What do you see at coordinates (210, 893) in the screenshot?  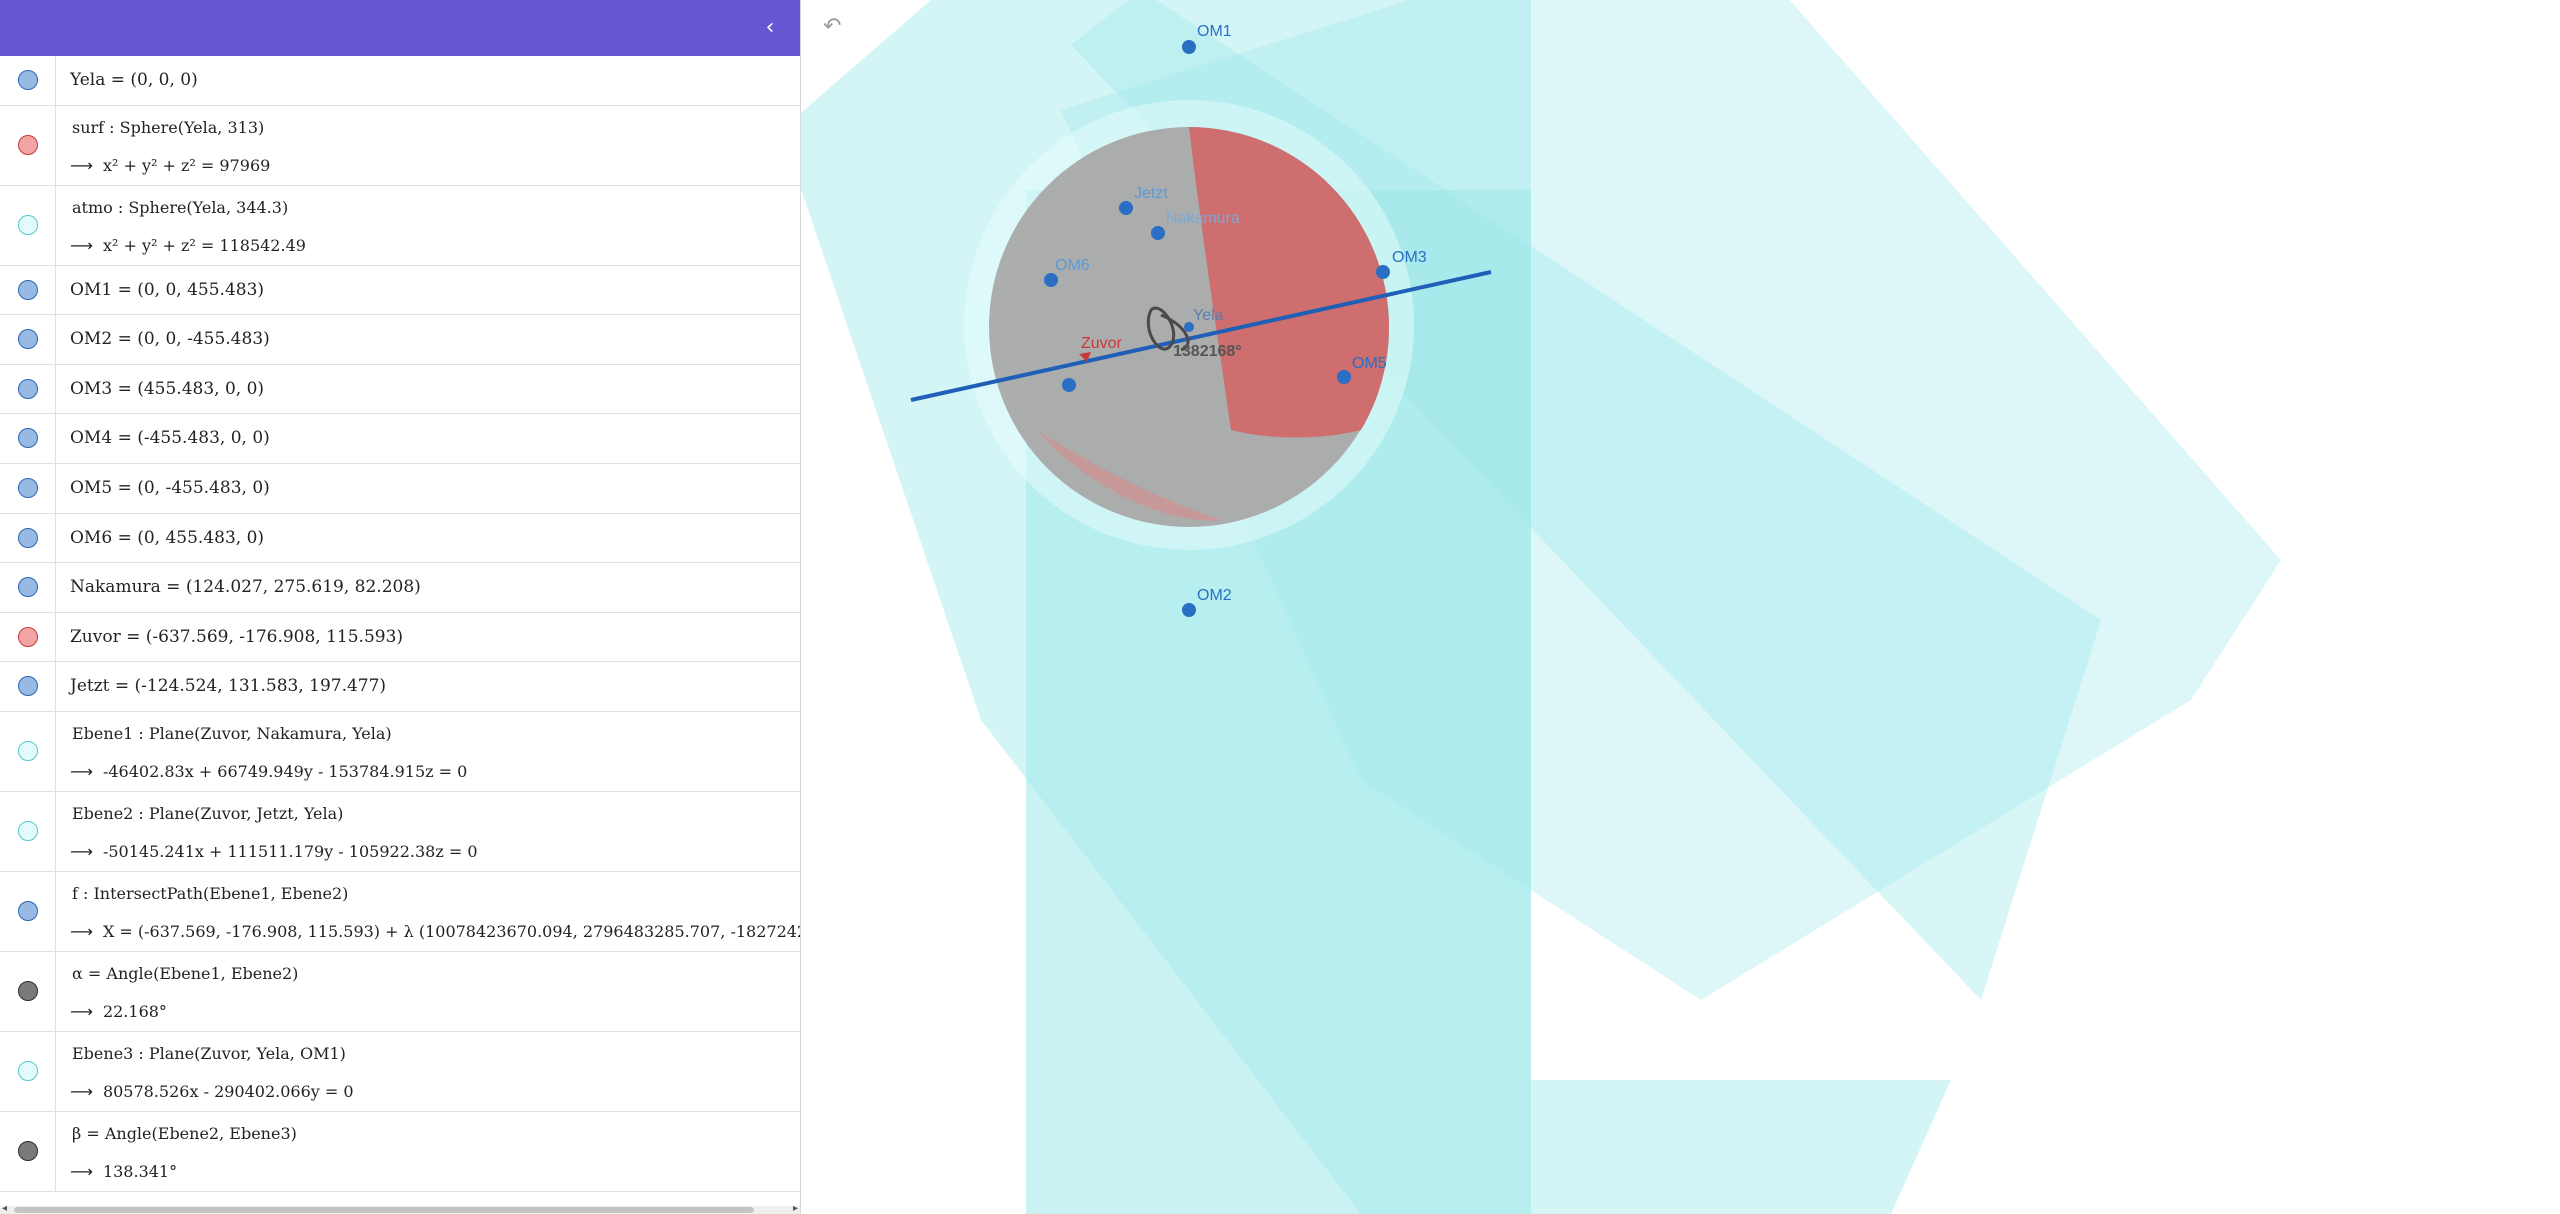 I see `algebra-definition: f : IntersectPath(Ebene1, Ebene2)` at bounding box center [210, 893].